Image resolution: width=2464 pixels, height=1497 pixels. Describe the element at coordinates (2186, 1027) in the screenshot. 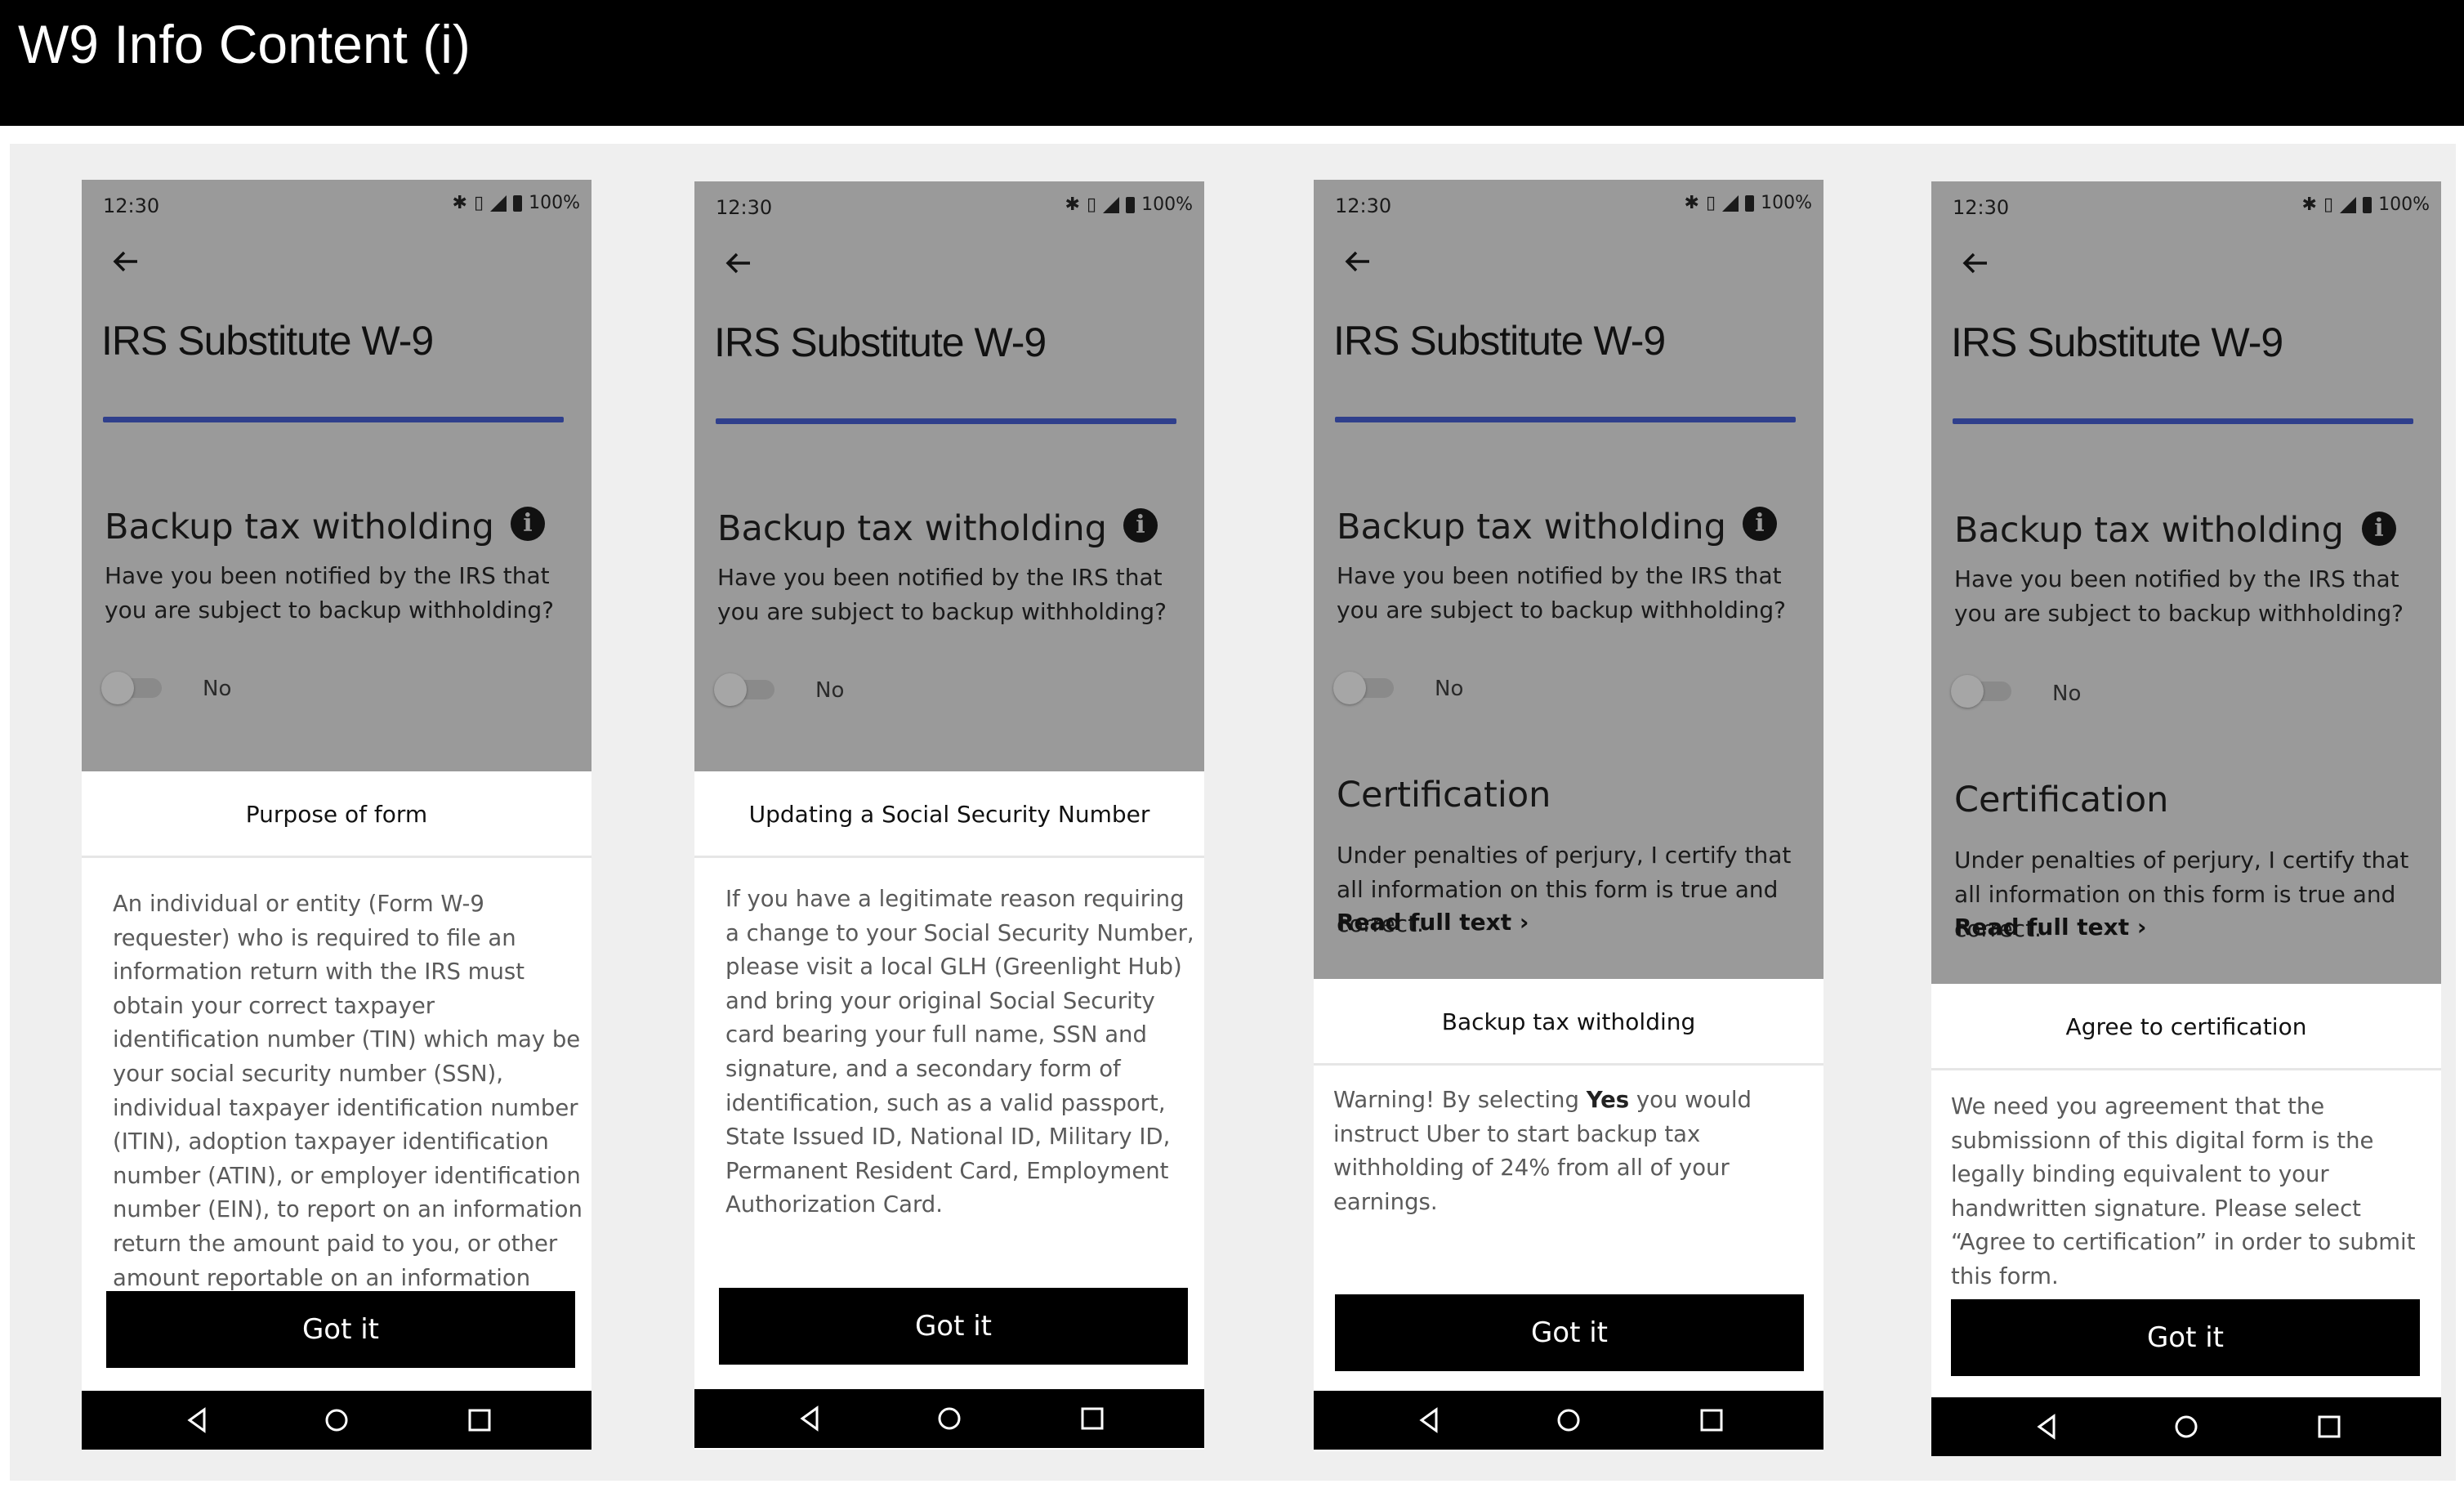

I see `sheet-title: Agree to certification` at that location.